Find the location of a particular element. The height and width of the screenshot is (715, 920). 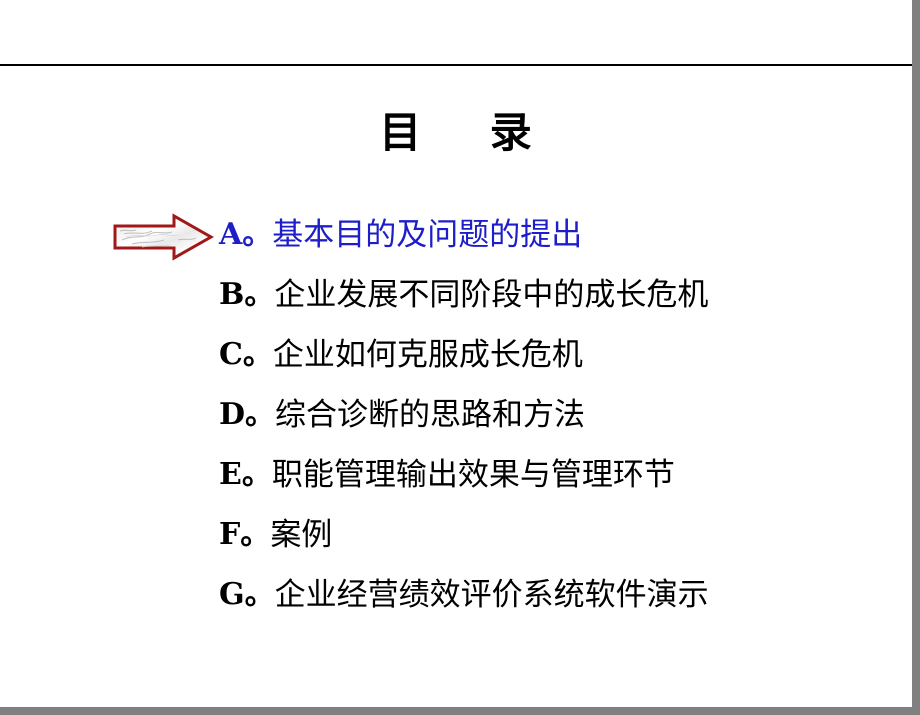

toc-item-a: A。 基本目的及问题的提出 is located at coordinates (456, 235).